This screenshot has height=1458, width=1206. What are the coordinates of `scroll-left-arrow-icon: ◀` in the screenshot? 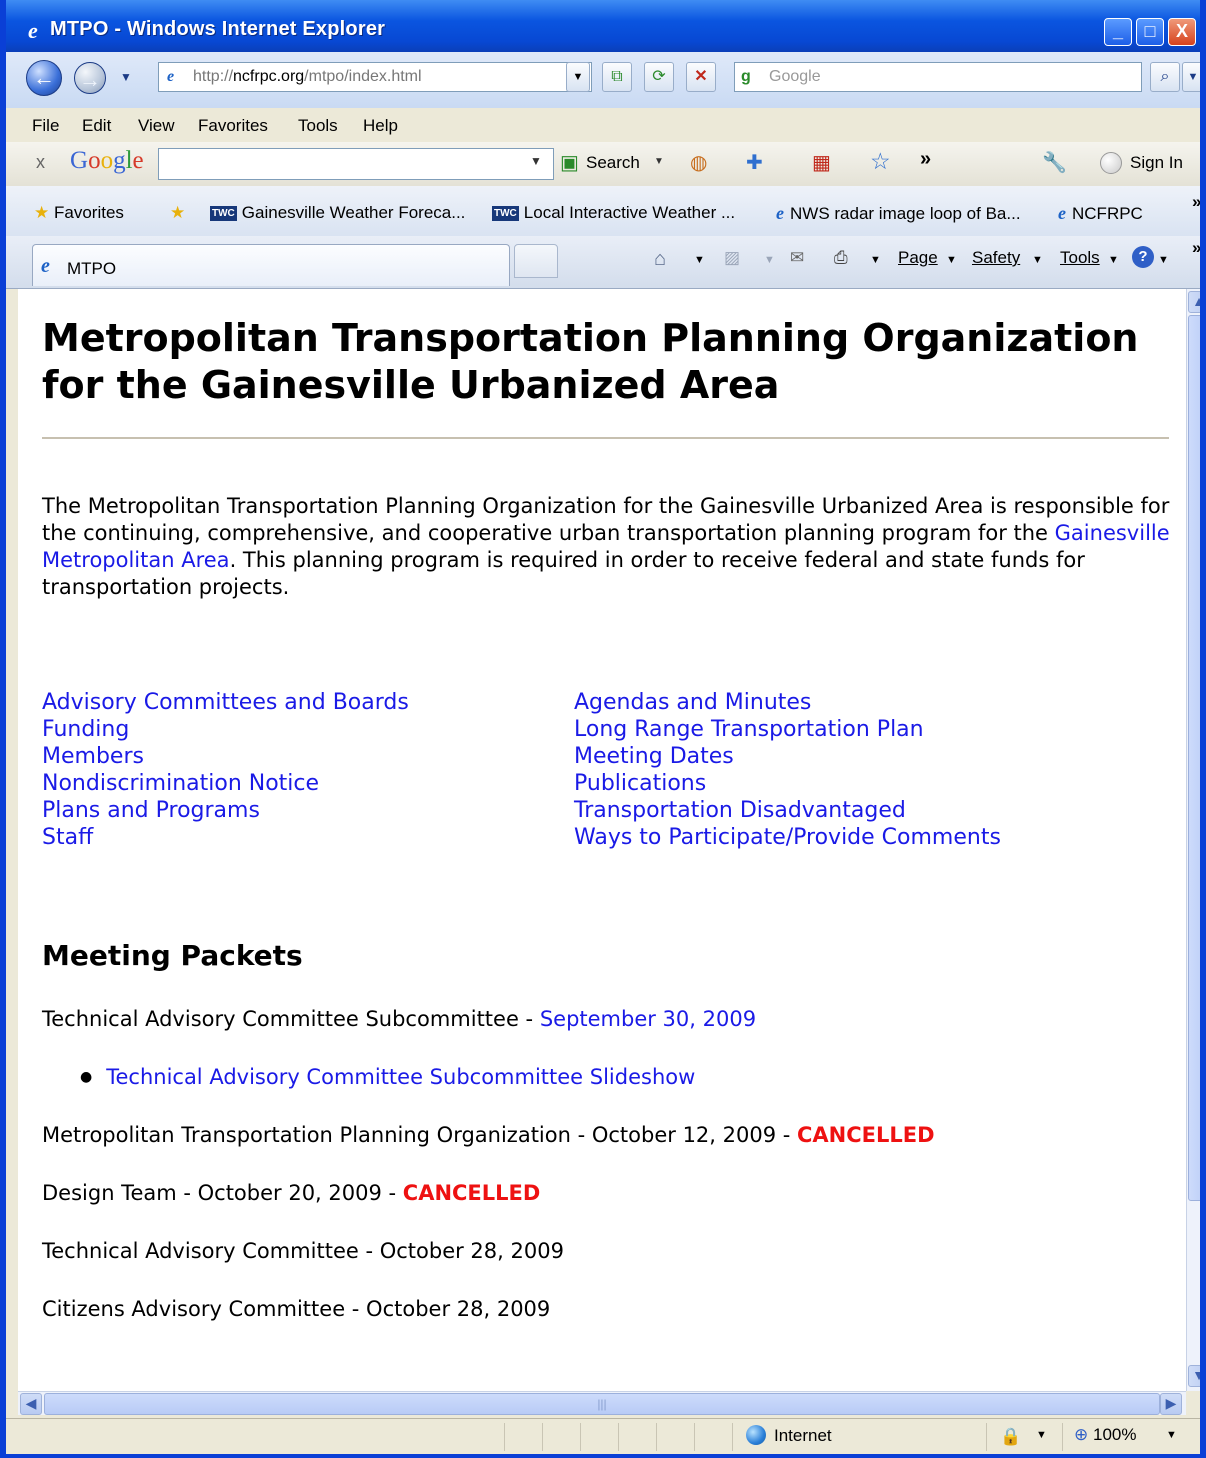 It's located at (31, 1404).